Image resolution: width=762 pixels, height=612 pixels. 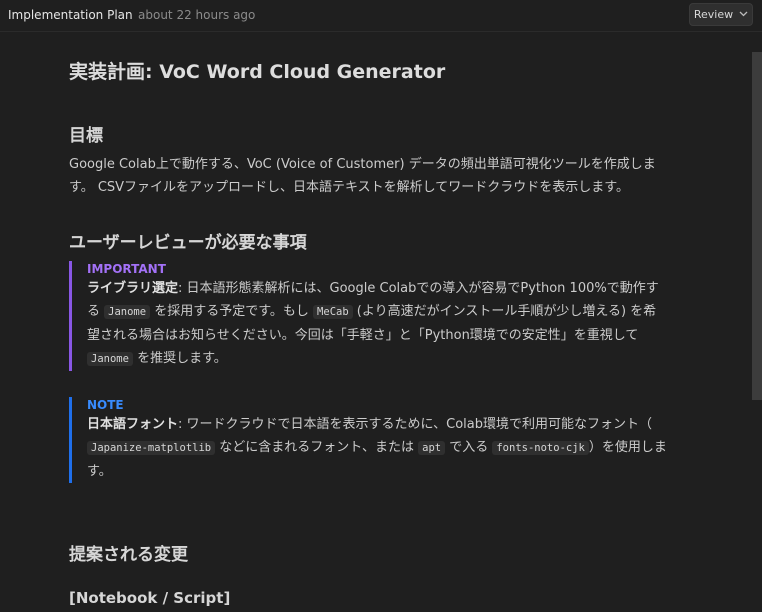 I want to click on important-bold: ライブラリ選定, so click(x=133, y=288).